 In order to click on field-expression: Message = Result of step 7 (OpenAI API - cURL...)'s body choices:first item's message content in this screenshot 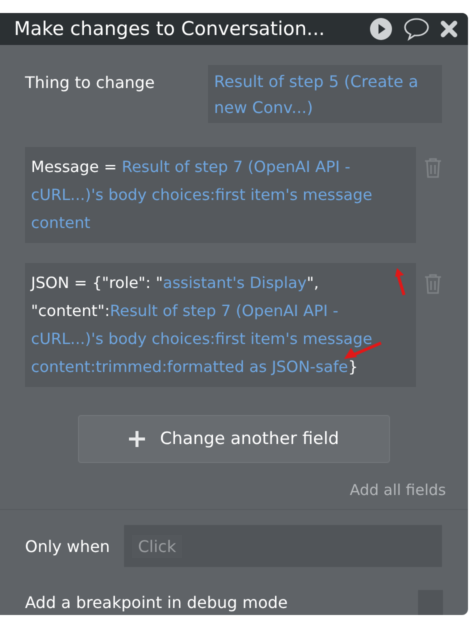, I will do `click(220, 195)`.